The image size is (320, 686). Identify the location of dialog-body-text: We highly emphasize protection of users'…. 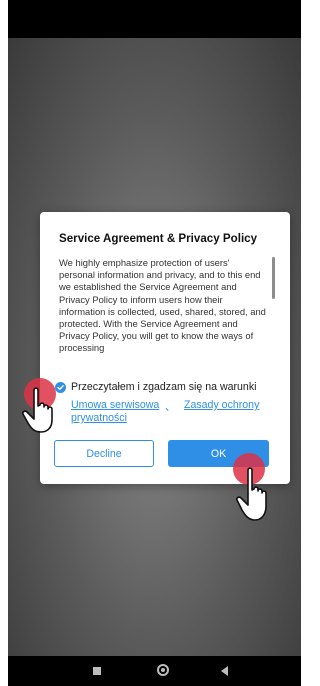
(163, 313).